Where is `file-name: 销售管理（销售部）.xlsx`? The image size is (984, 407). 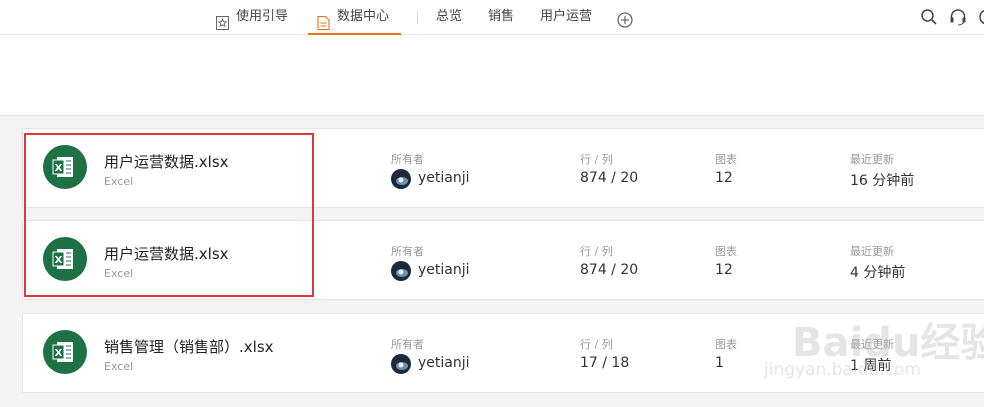 file-name: 销售管理（销售部）.xlsx is located at coordinates (189, 346).